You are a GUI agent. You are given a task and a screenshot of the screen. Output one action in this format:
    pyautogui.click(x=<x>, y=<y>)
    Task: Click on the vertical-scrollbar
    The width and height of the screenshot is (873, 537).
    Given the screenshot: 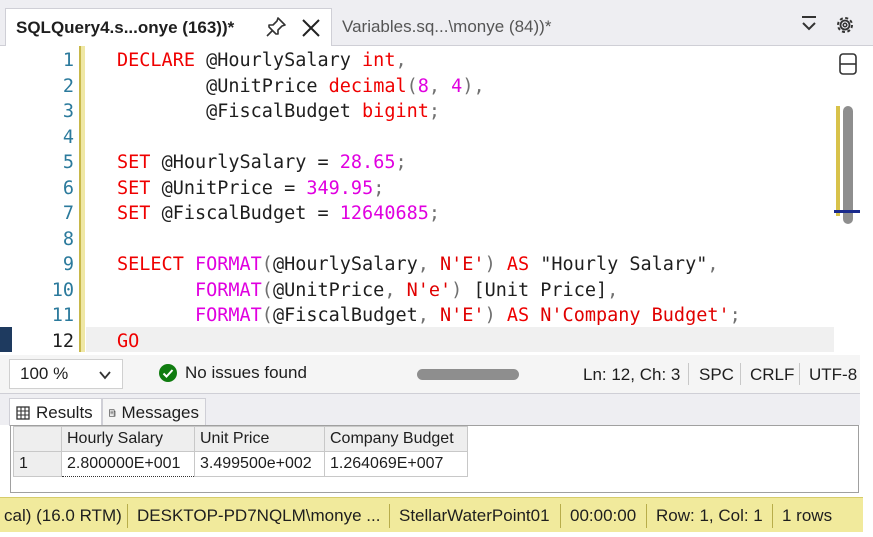 What is the action you would take?
    pyautogui.click(x=847, y=200)
    